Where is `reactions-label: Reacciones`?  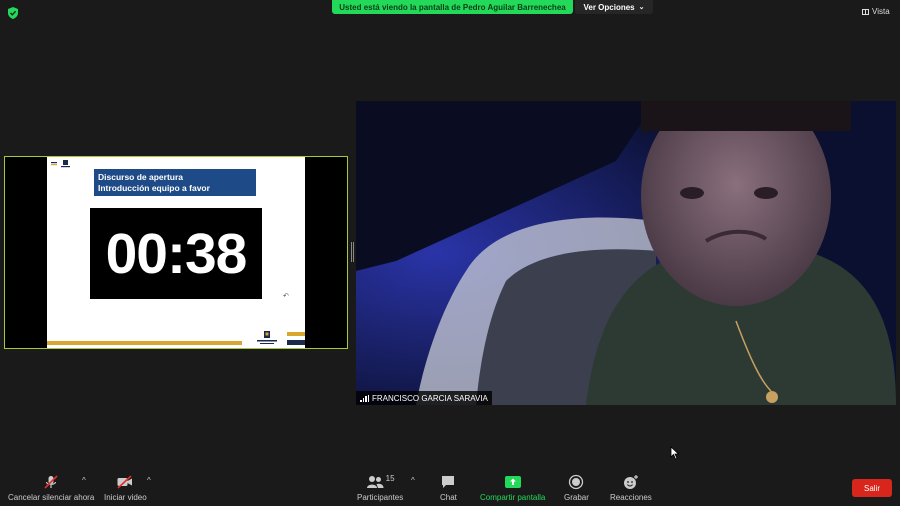 reactions-label: Reacciones is located at coordinates (631, 497).